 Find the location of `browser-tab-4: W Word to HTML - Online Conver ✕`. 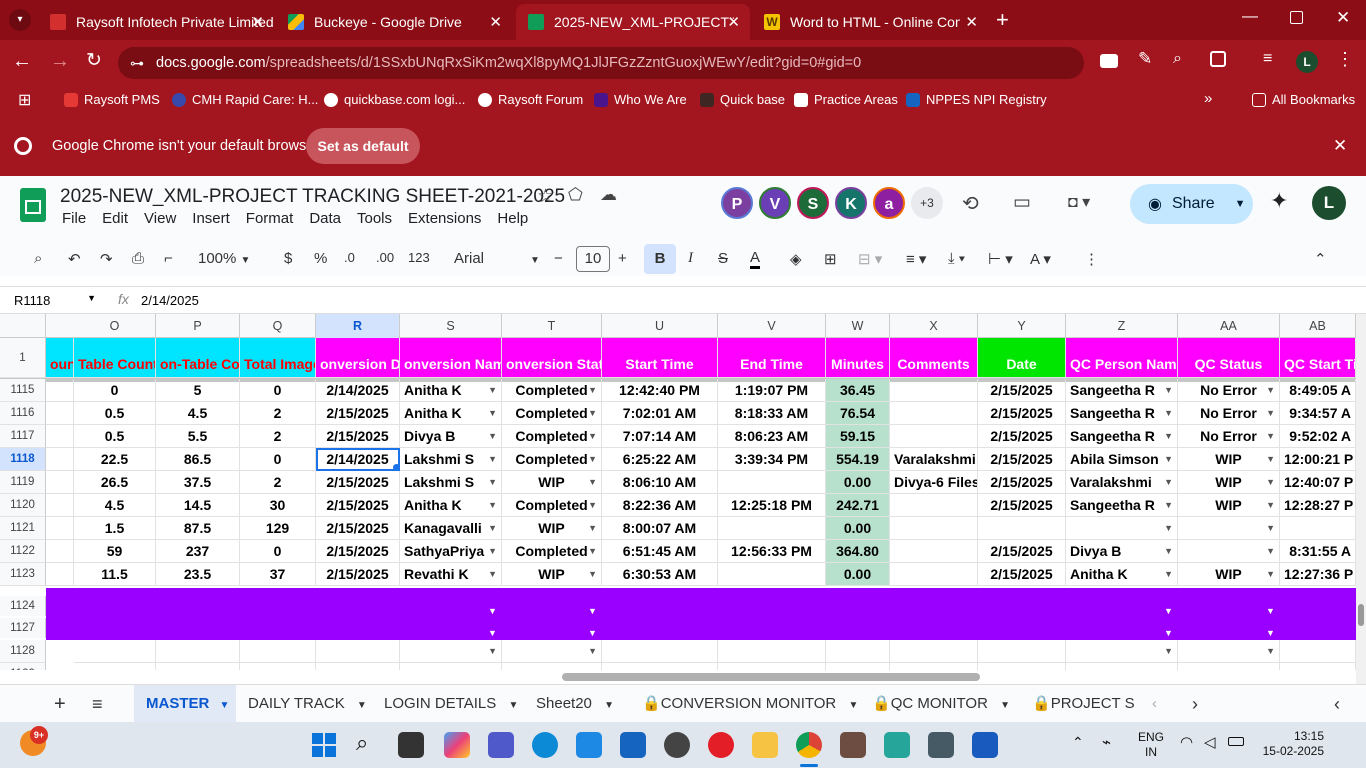

browser-tab-4: W Word to HTML - Online Conver ✕ is located at coordinates (870, 22).